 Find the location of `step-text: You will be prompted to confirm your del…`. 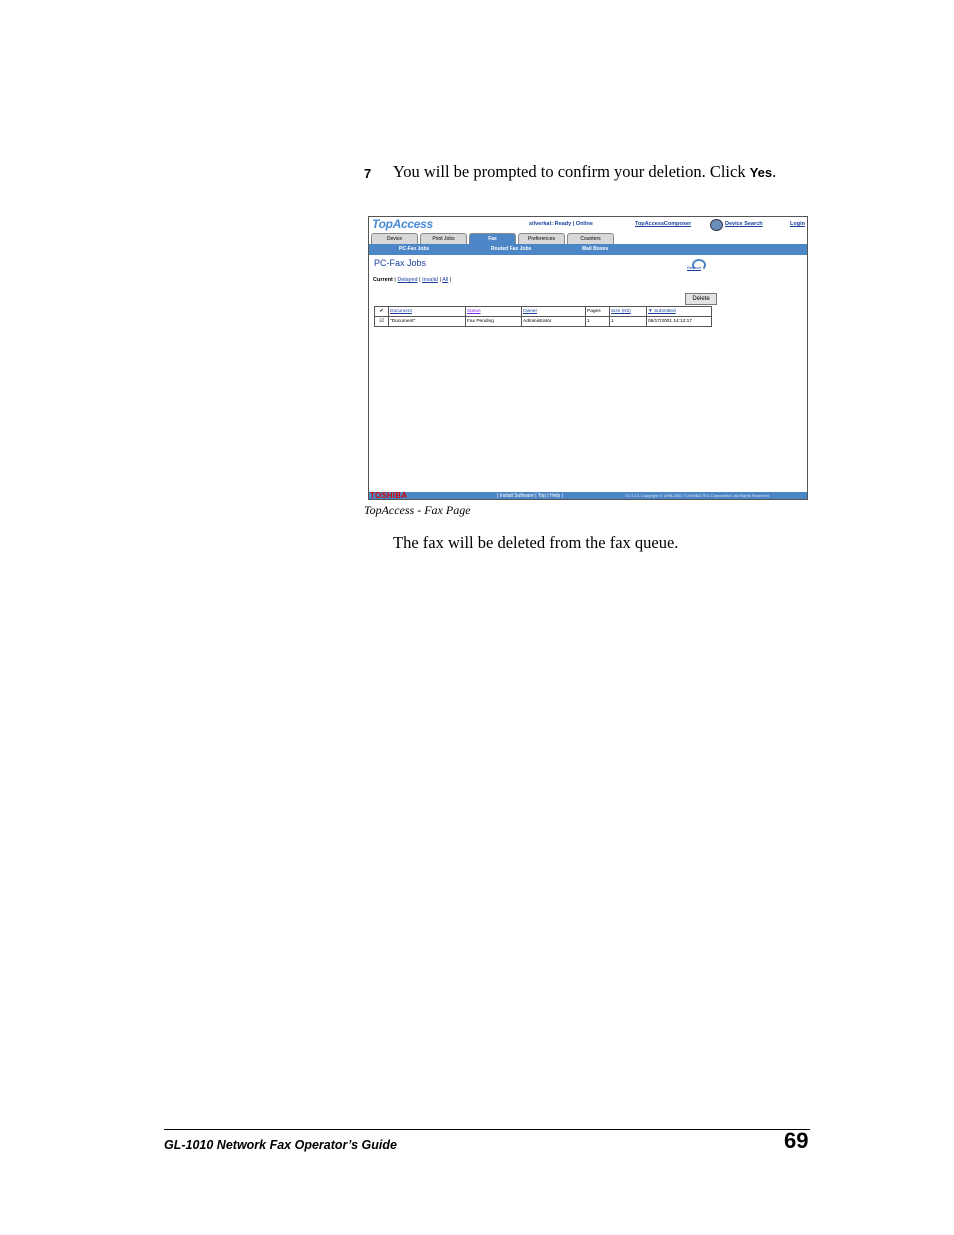

step-text: You will be prompted to confirm your del… is located at coordinates (585, 171).